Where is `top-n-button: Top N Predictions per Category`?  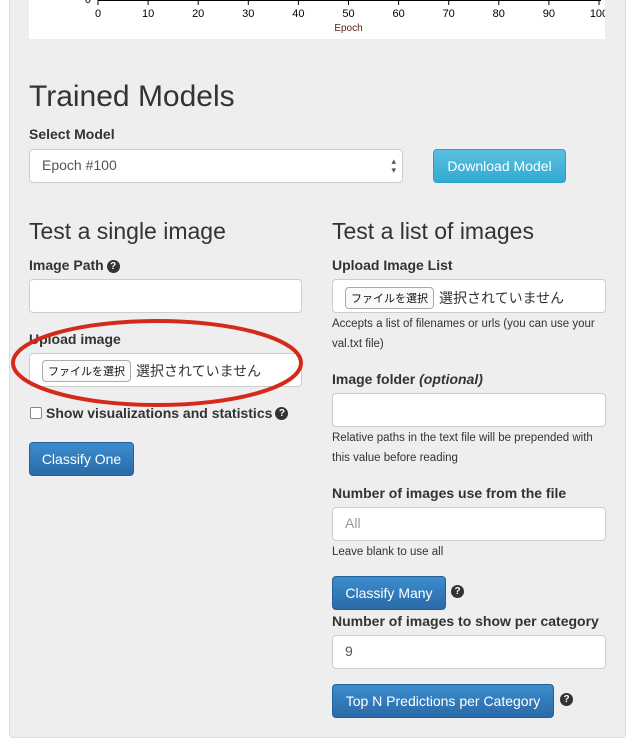 top-n-button: Top N Predictions per Category is located at coordinates (443, 701).